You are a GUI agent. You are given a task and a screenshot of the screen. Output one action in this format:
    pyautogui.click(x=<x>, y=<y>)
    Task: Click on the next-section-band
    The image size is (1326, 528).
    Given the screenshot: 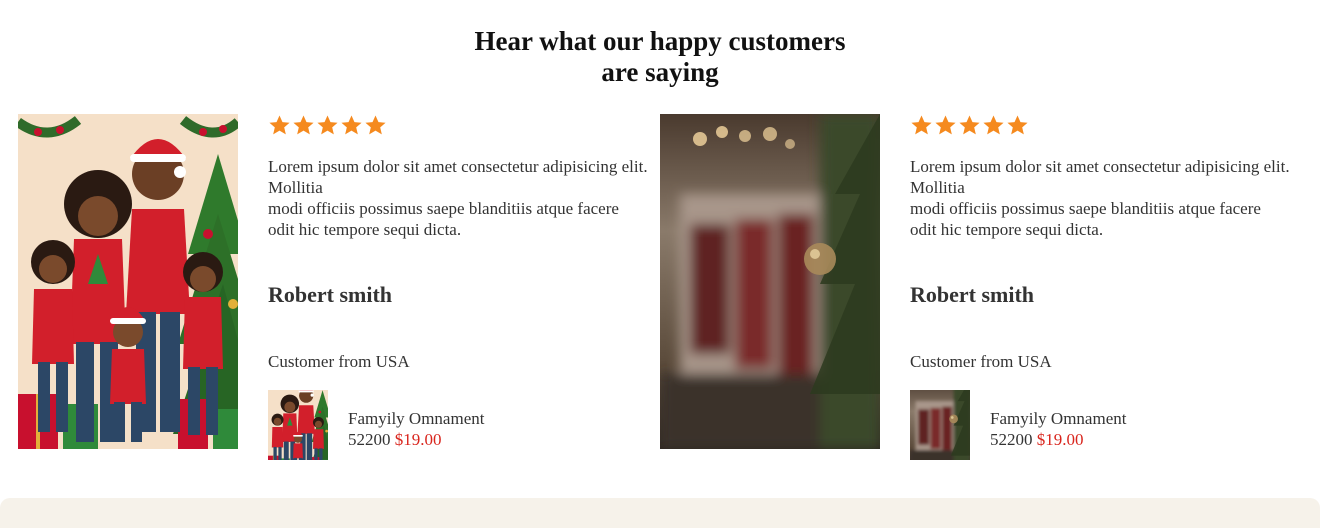 What is the action you would take?
    pyautogui.click(x=660, y=513)
    